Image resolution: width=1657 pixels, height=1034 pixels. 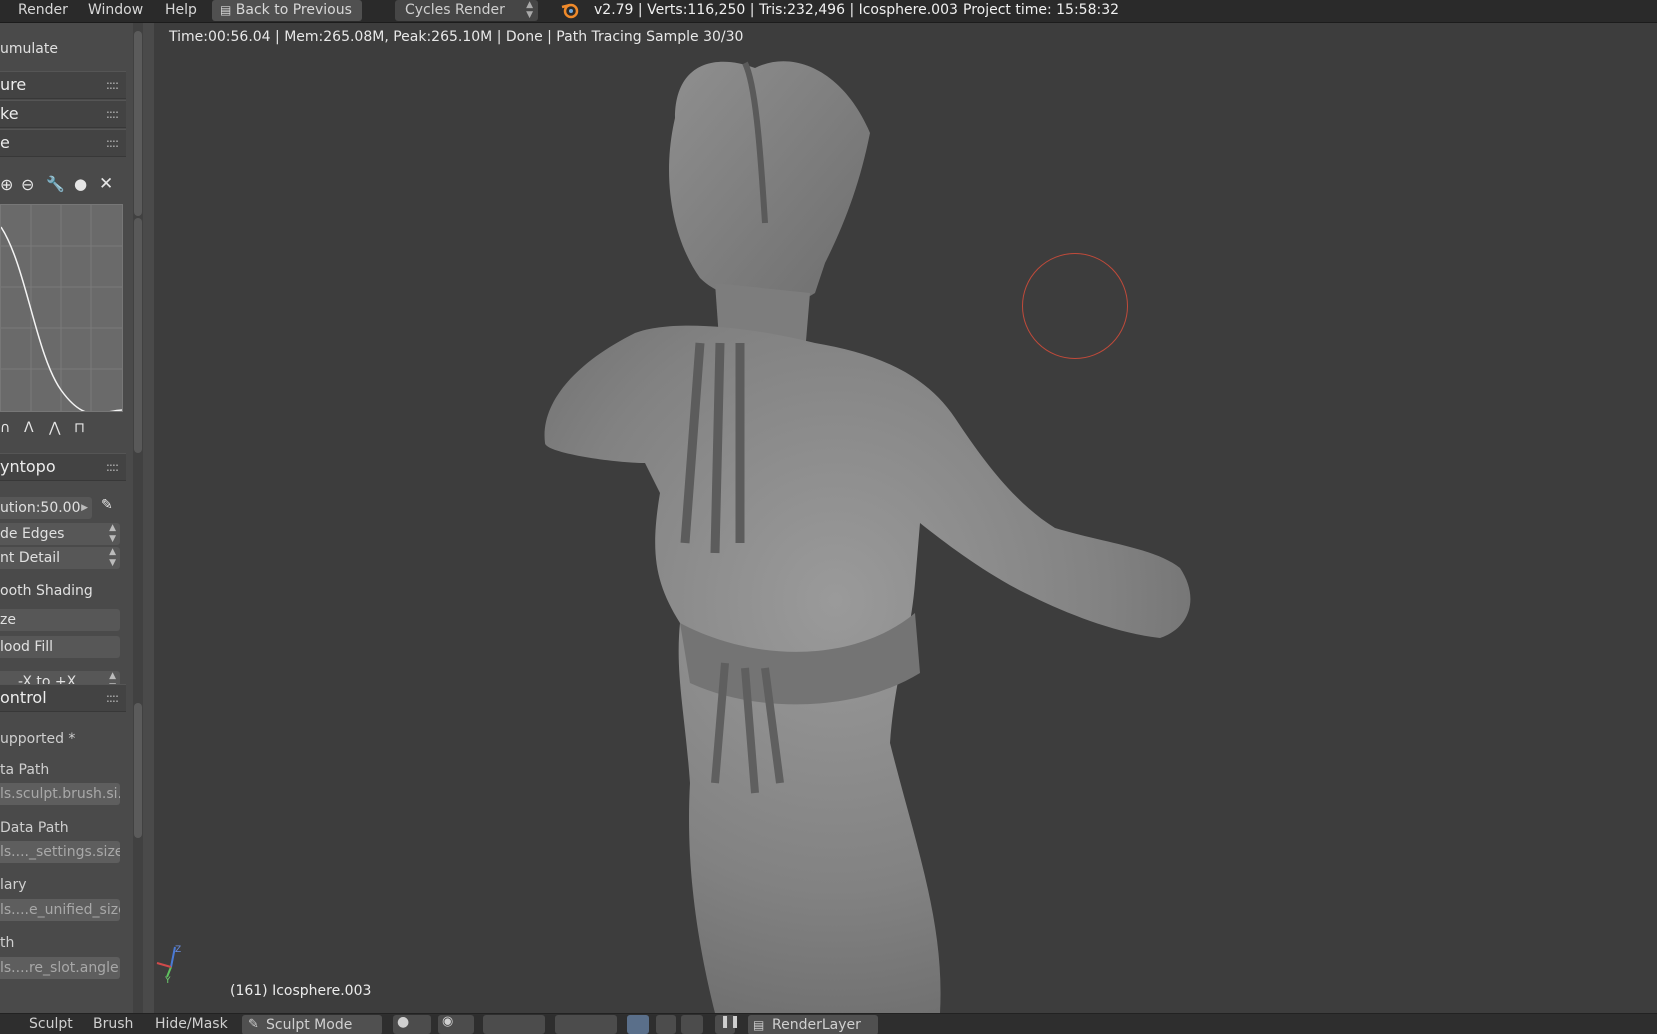 I want to click on subdivide-edges-dropdown: de Edges ▲ ▼, so click(x=60, y=534).